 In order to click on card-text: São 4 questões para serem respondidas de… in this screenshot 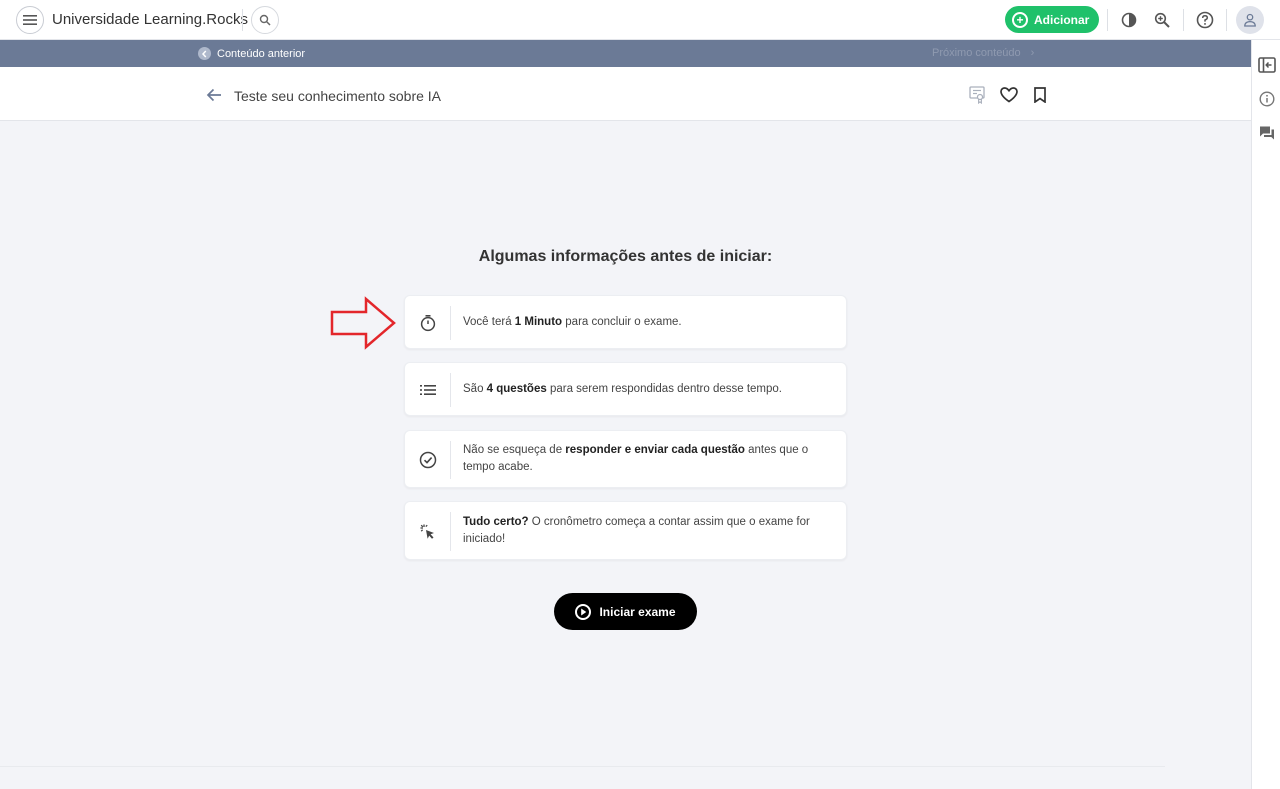, I will do `click(649, 389)`.